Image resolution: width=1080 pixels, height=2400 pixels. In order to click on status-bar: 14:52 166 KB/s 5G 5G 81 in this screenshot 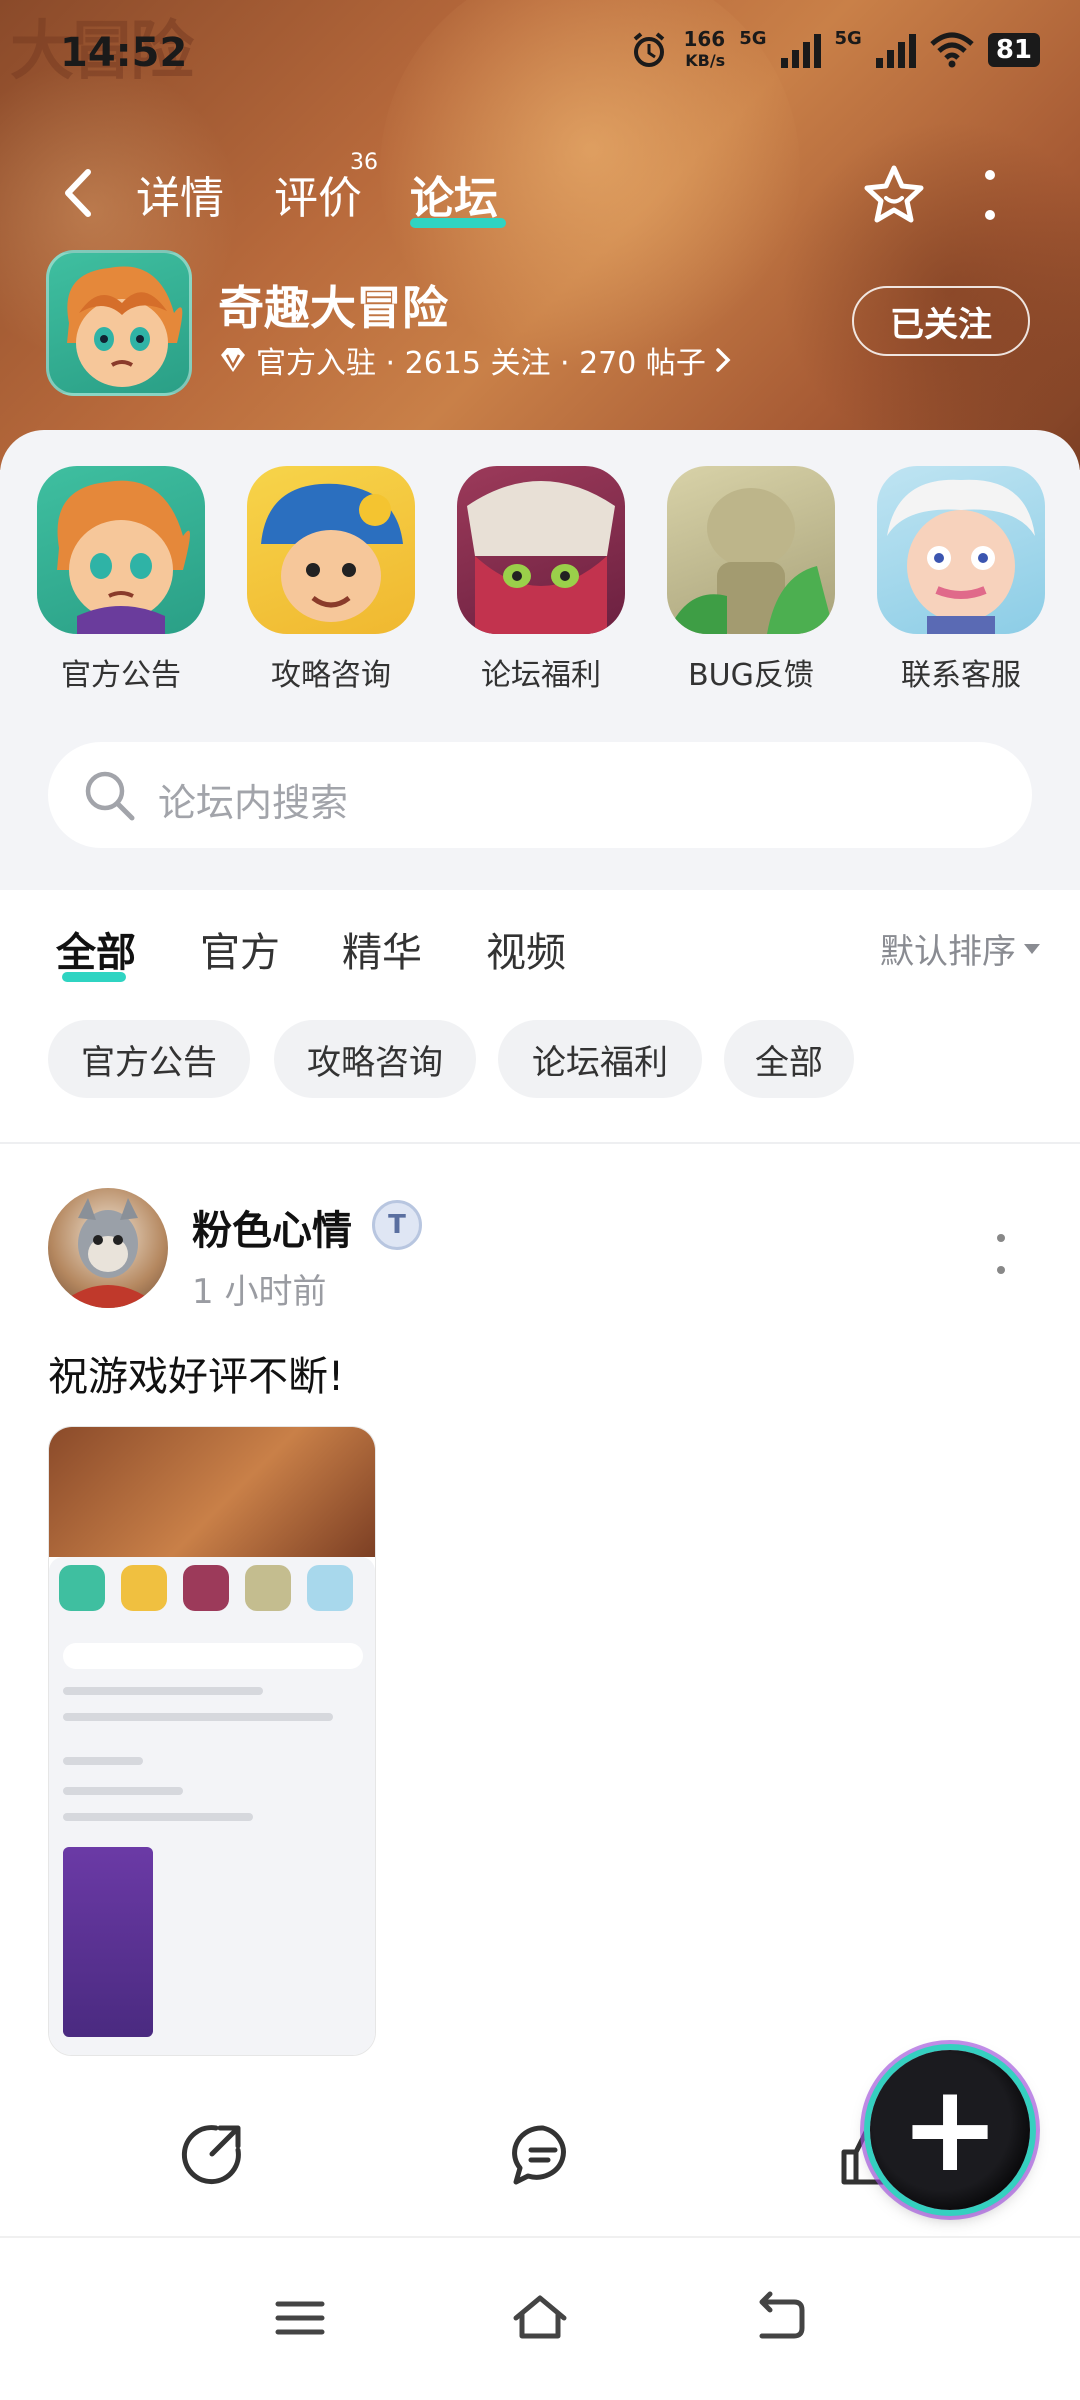, I will do `click(540, 55)`.